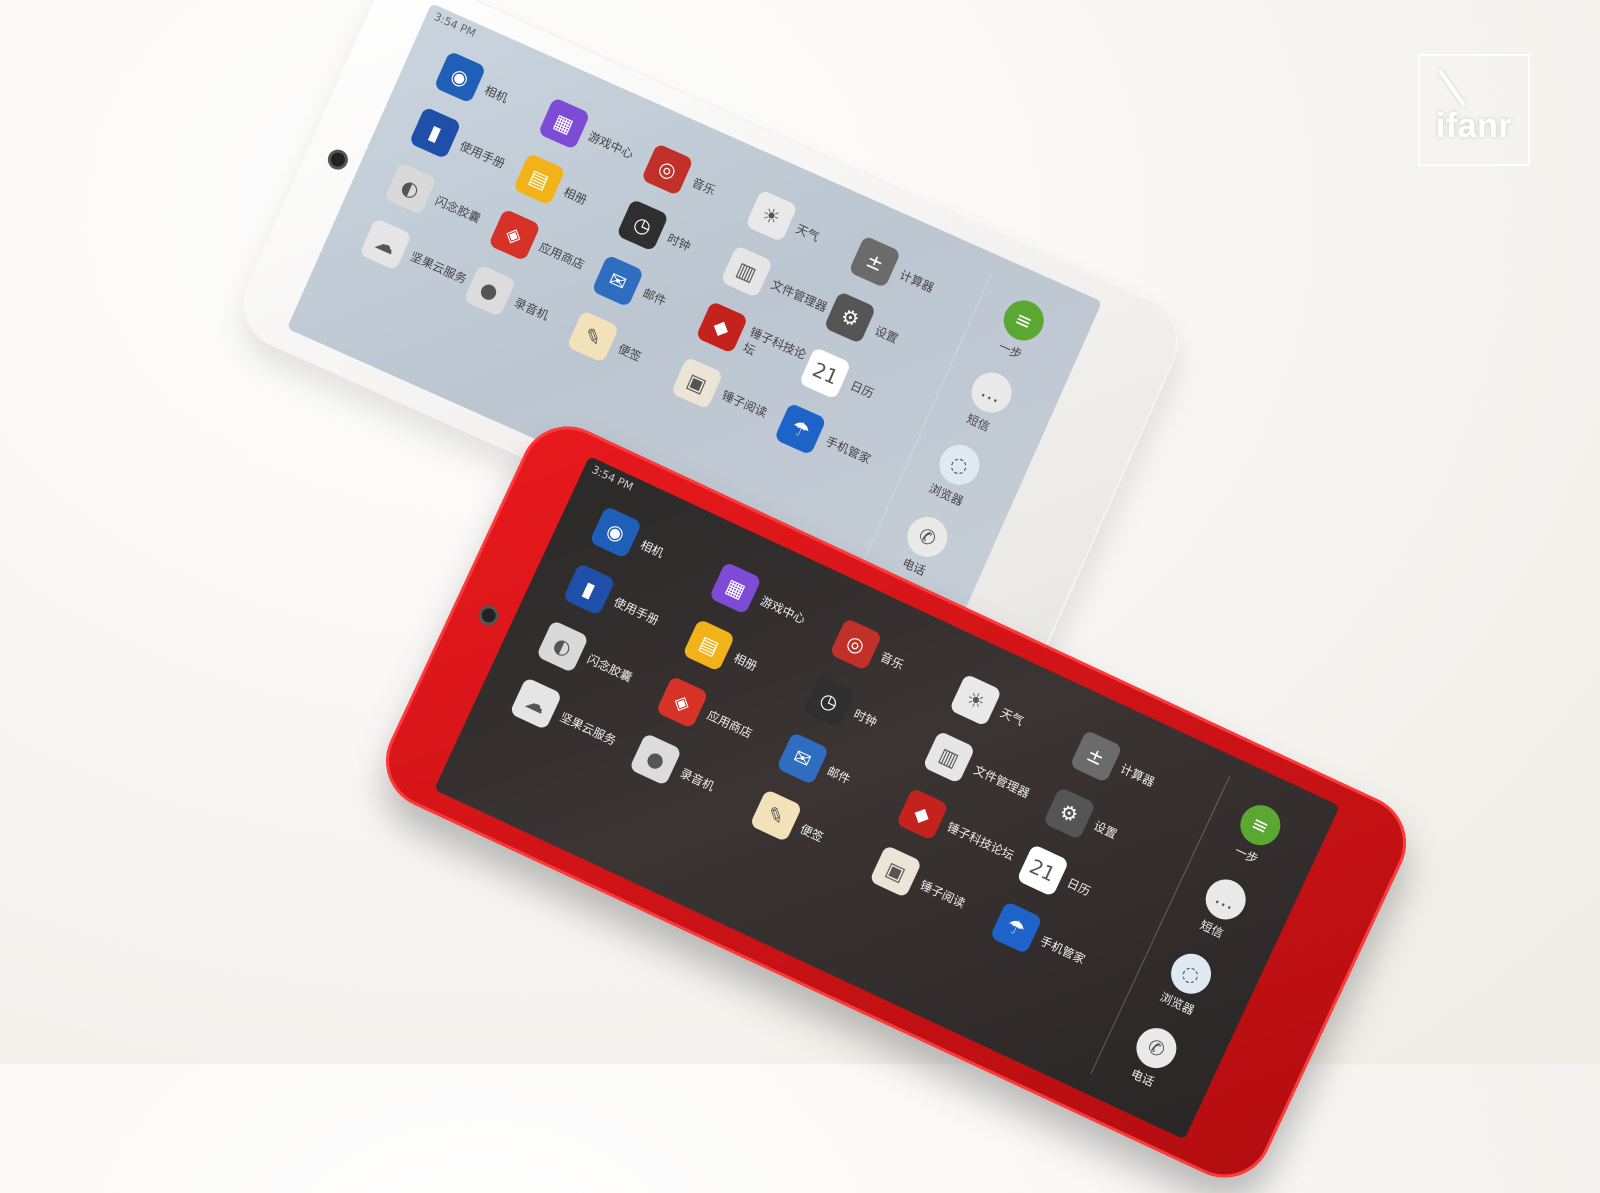 The height and width of the screenshot is (1193, 1600). Describe the element at coordinates (980, 842) in the screenshot. I see `app-label: 锤子科技论坛` at that location.